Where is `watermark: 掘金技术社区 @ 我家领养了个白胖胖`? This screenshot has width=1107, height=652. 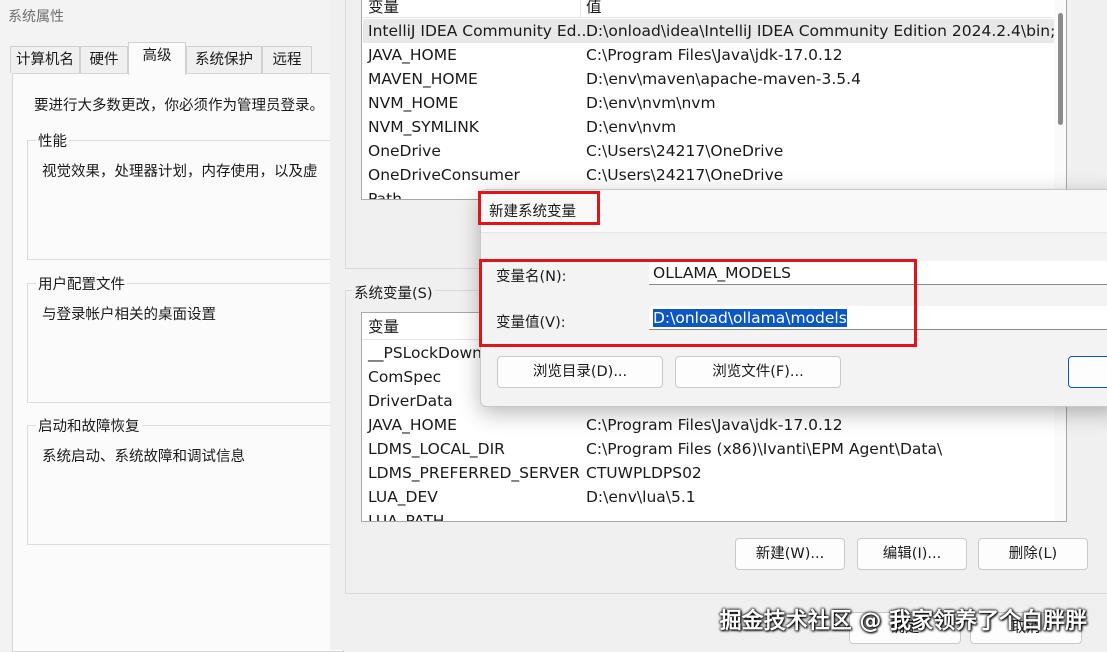 watermark: 掘金技术社区 @ 我家领养了个白胖胖 is located at coordinates (903, 621).